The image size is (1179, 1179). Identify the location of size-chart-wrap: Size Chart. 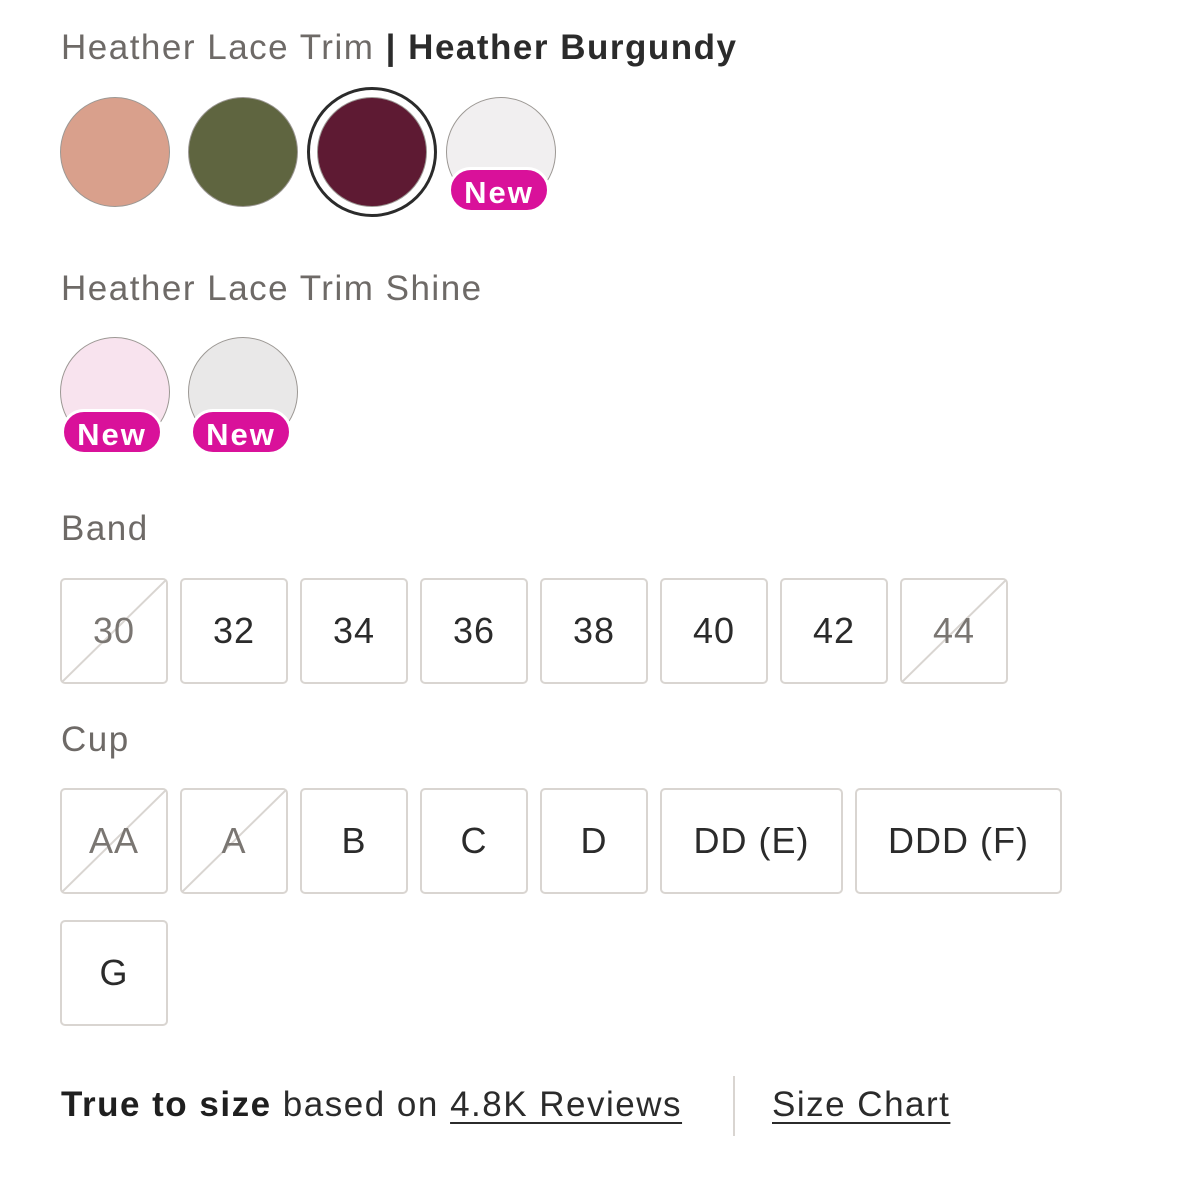
(861, 1105).